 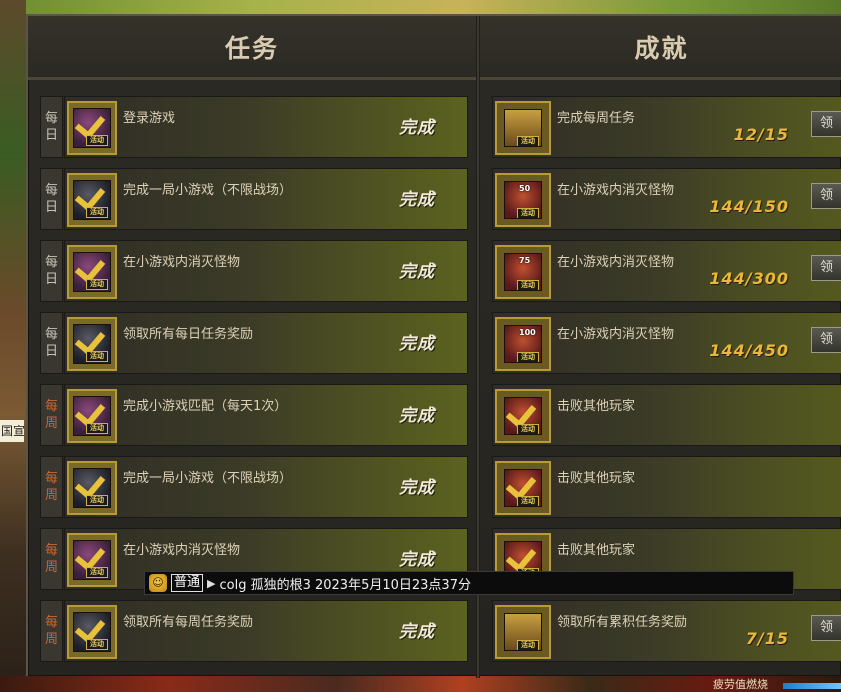 What do you see at coordinates (749, 206) in the screenshot?
I see `achievement-progress: 144/150` at bounding box center [749, 206].